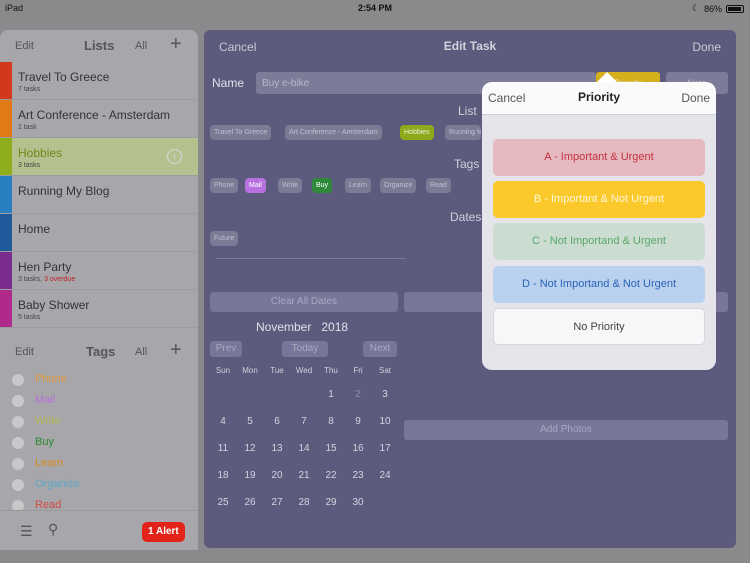 Image resolution: width=750 pixels, height=563 pixels. I want to click on list-item: Art Conference - Amsterdam 1 task, so click(99, 119).